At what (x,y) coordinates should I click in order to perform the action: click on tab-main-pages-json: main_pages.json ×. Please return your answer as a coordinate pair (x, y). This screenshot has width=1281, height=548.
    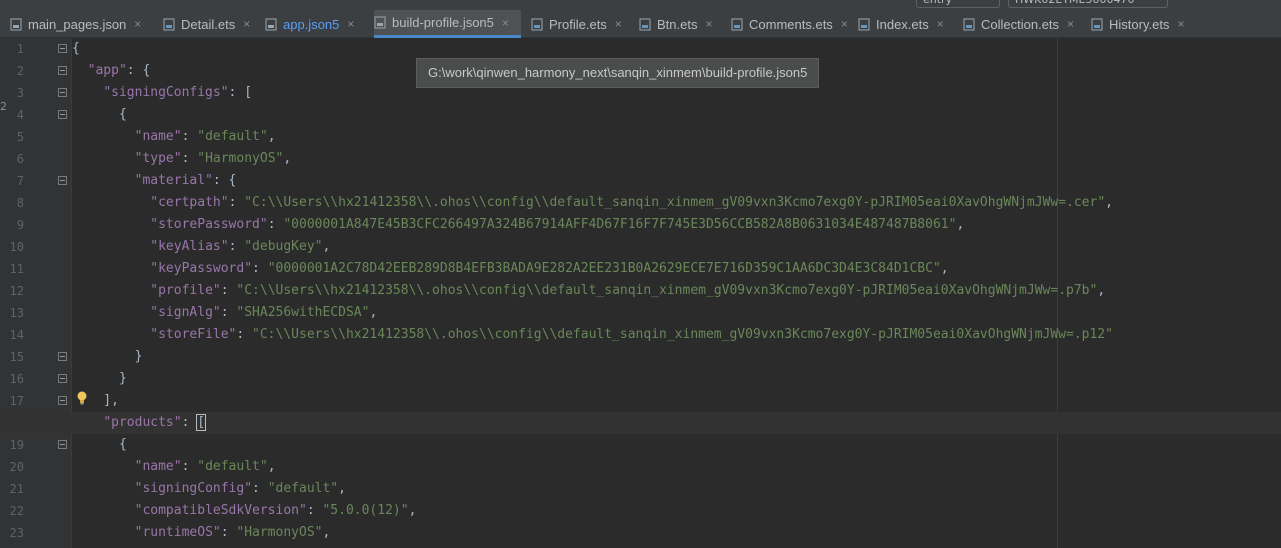
    Looking at the image, I should click on (81, 24).